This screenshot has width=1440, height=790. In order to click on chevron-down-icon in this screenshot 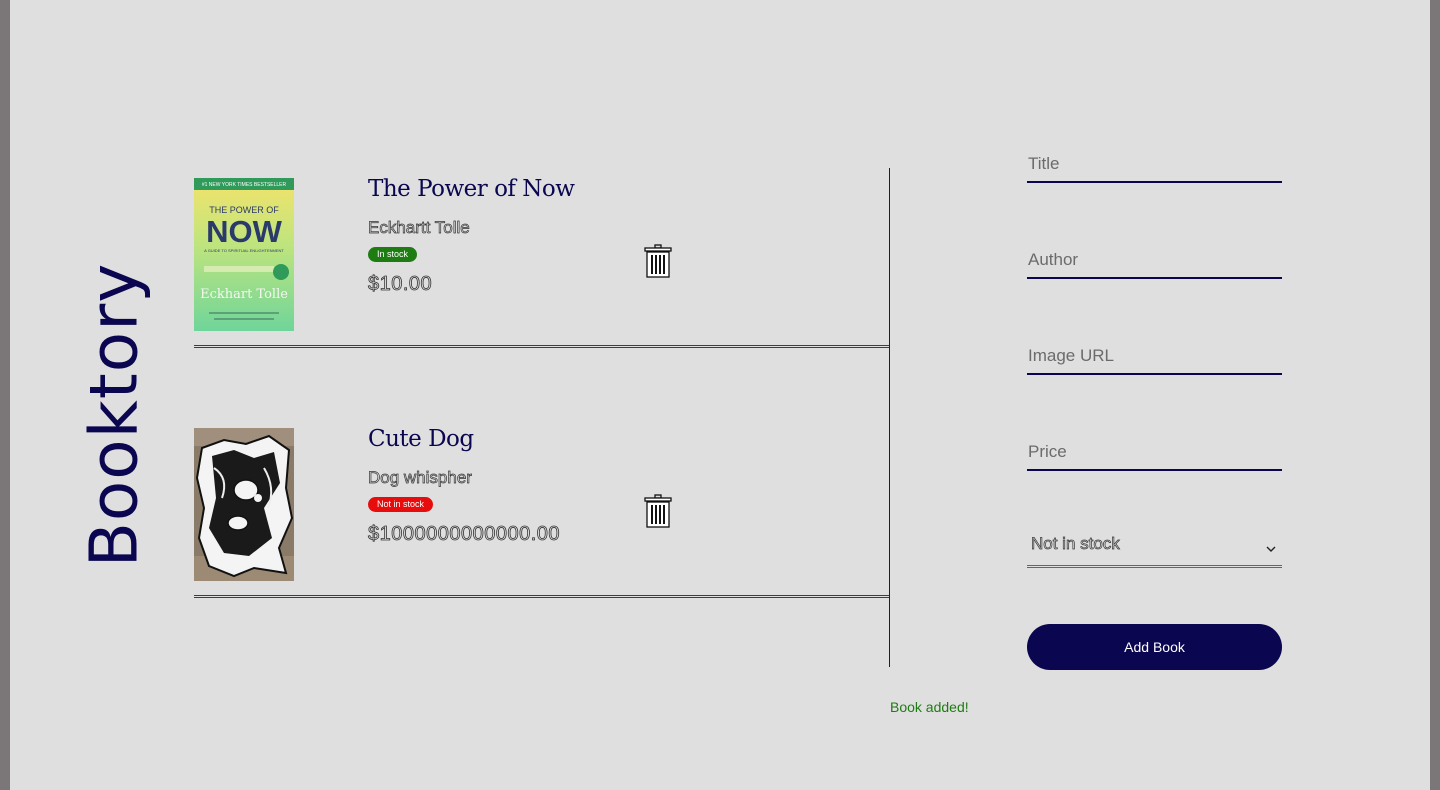, I will do `click(1271, 546)`.